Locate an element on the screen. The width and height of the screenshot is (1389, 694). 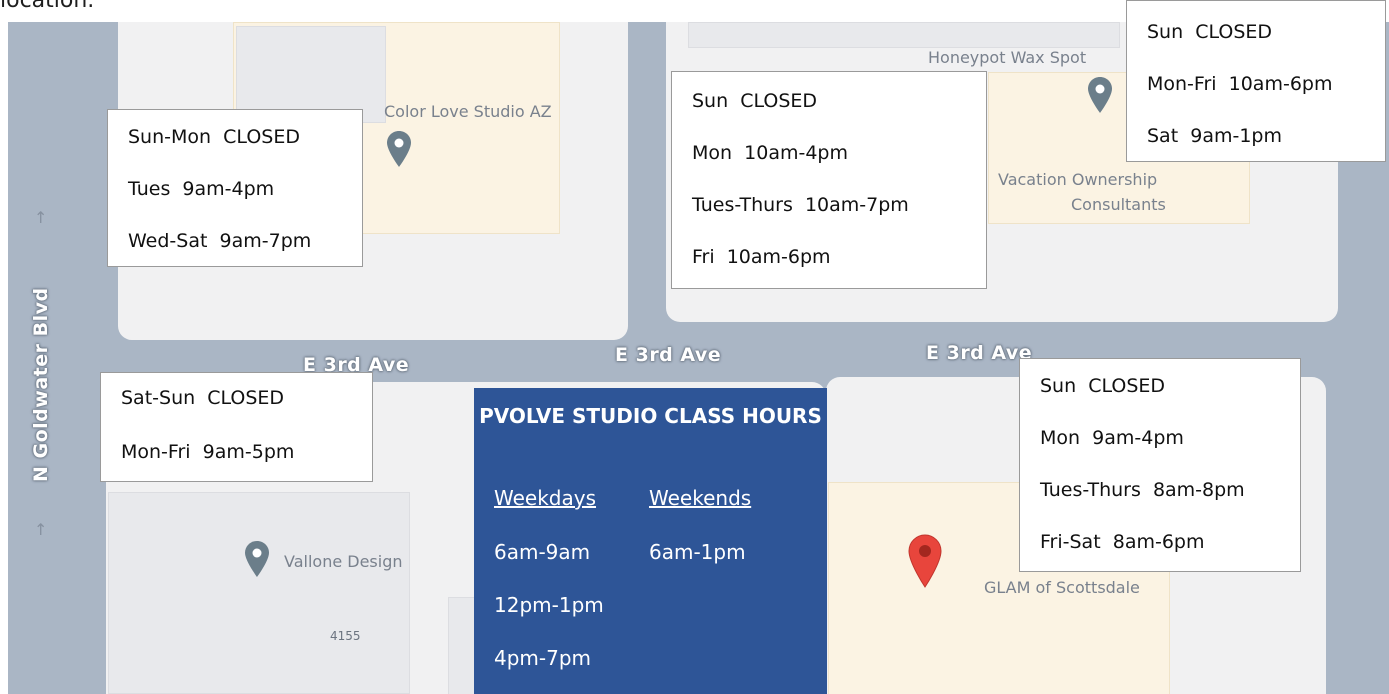
hours-box-honeypot: Sun CLOSED Mon-Fri 10am-6pm Sat 9am-1pm is located at coordinates (1256, 81).